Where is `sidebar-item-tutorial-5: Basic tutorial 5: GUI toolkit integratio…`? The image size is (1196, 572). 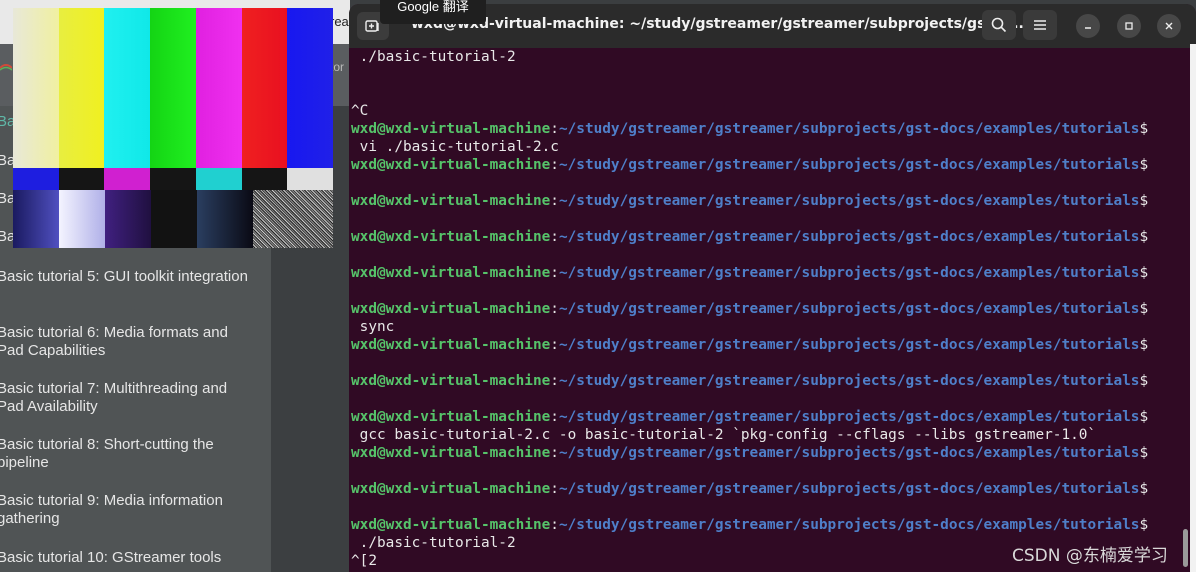 sidebar-item-tutorial-5: Basic tutorial 5: GUI toolkit integratio… is located at coordinates (128, 277).